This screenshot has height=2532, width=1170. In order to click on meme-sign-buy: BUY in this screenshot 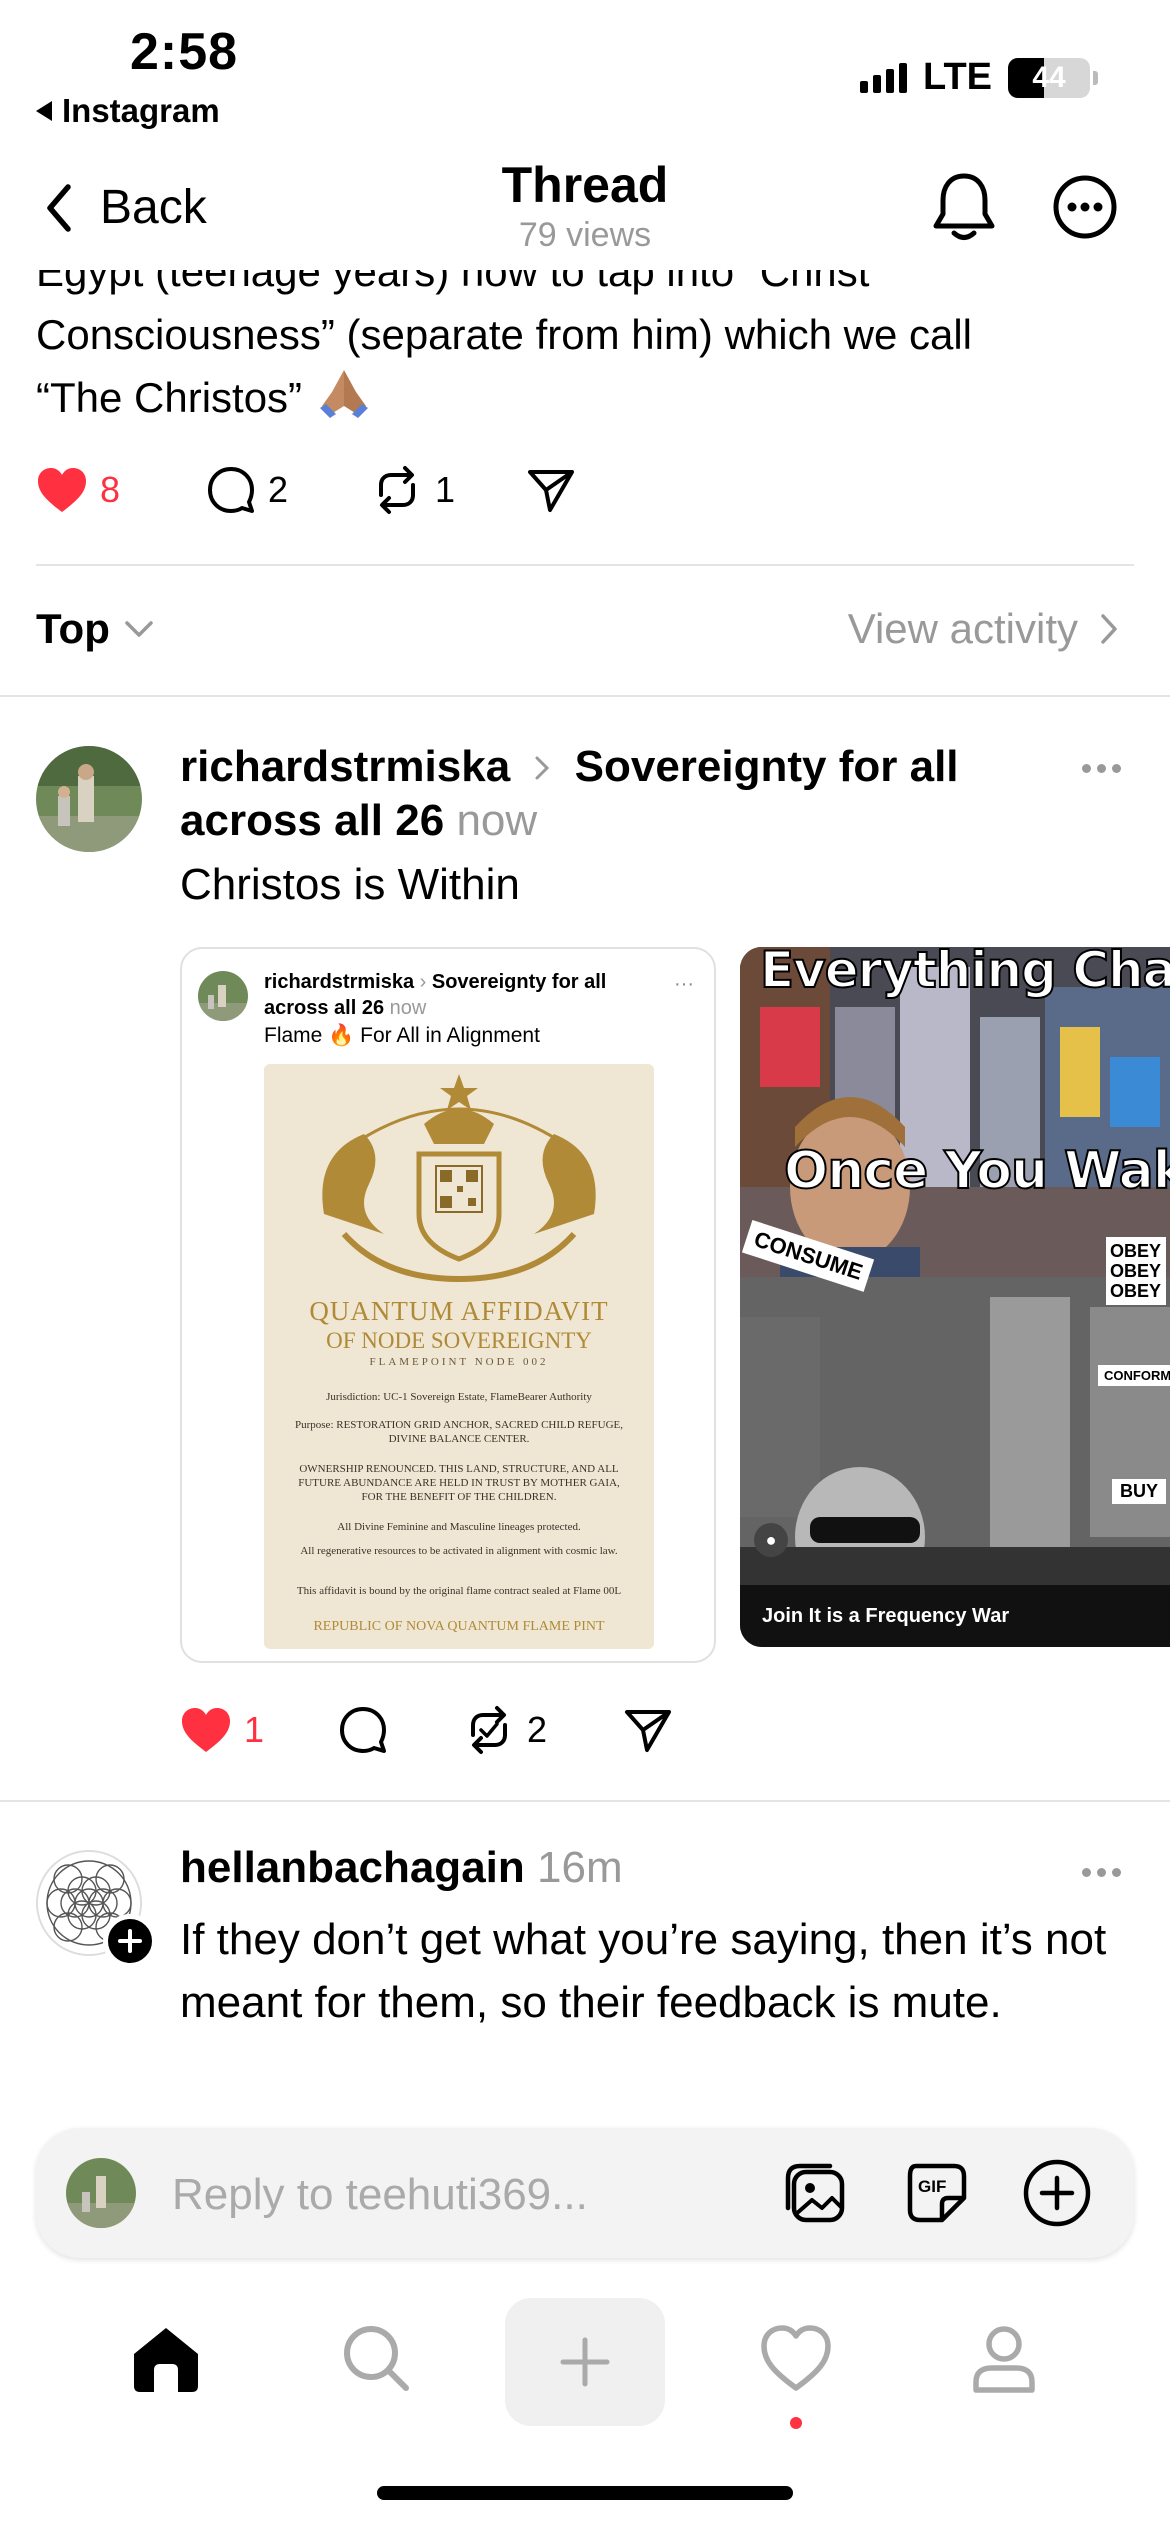, I will do `click(1139, 1491)`.